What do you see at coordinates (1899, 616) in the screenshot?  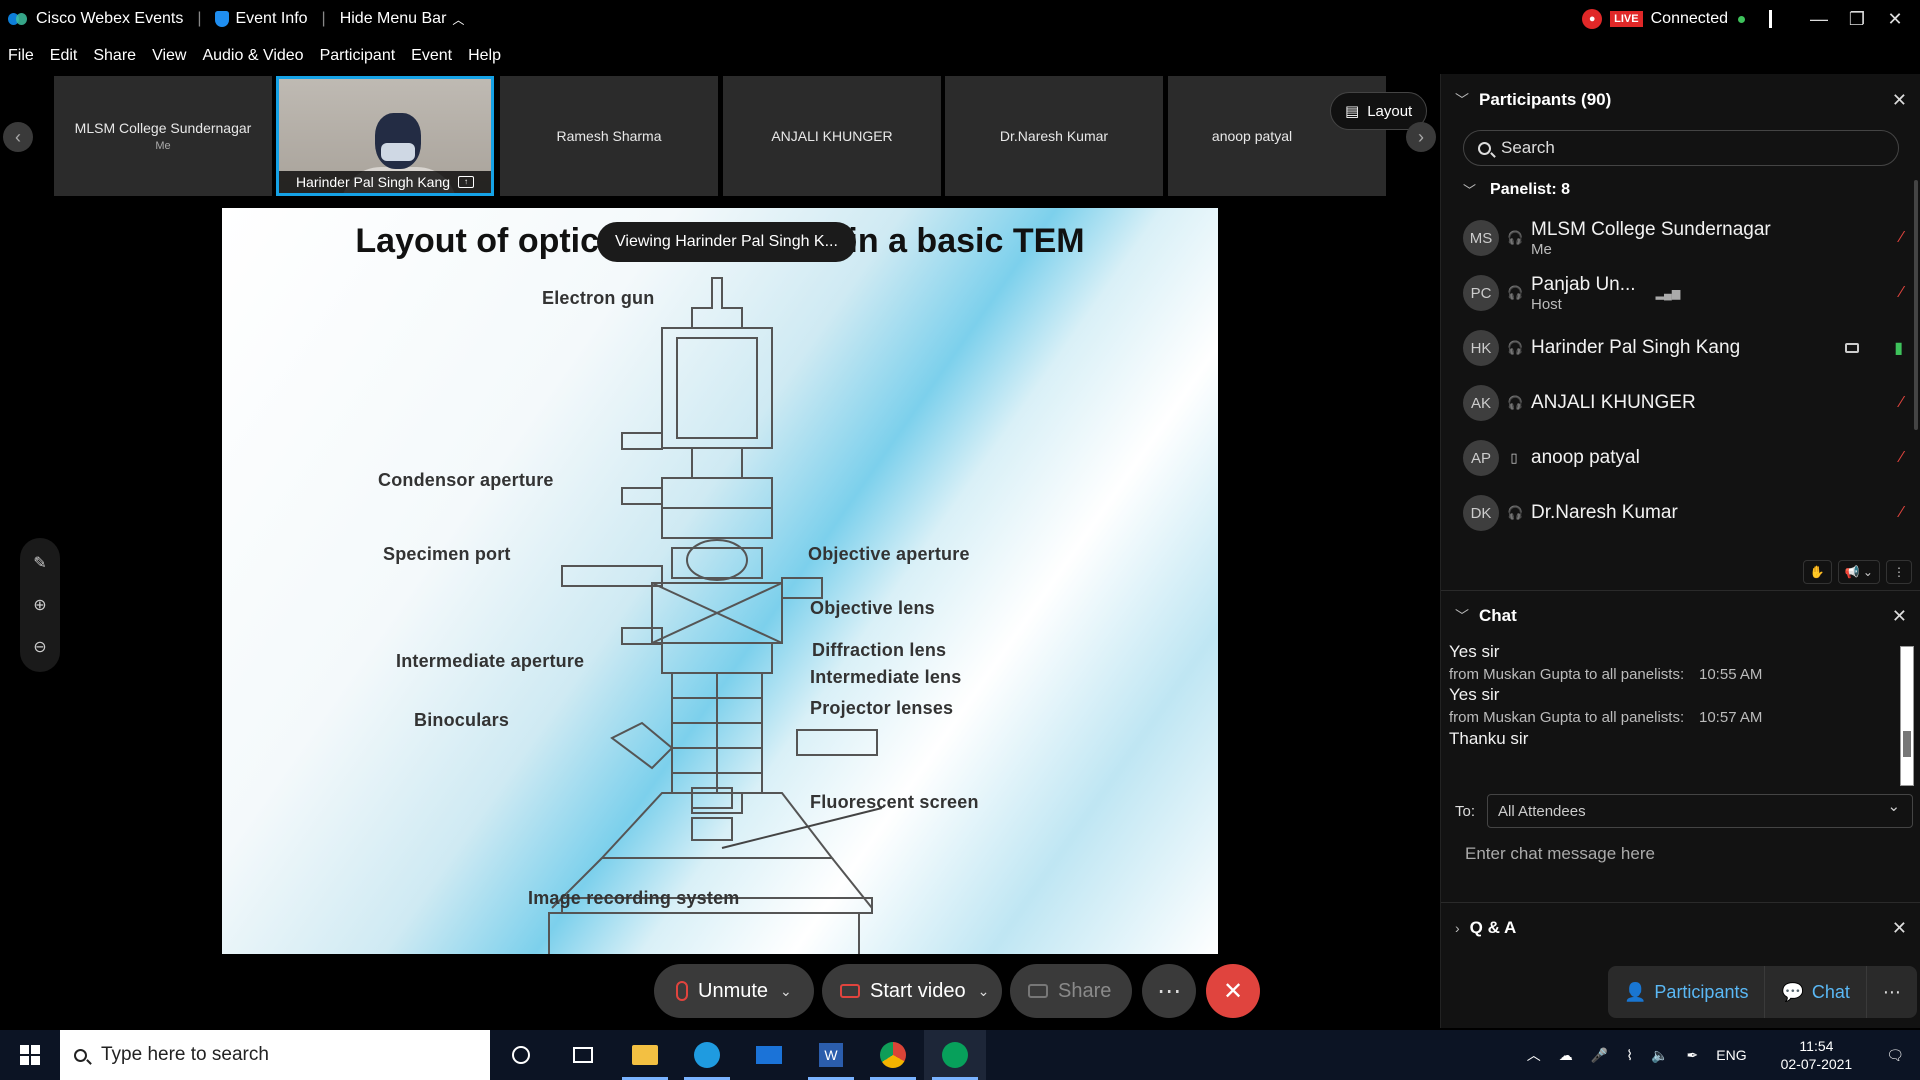 I see `close-chat-icon: ✕` at bounding box center [1899, 616].